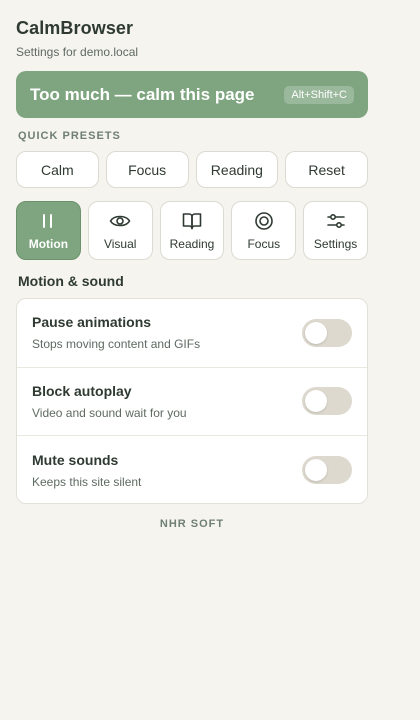 Image resolution: width=420 pixels, height=720 pixels. Describe the element at coordinates (142, 94) in the screenshot. I see `calm-page-label: Too much — calm this page` at that location.